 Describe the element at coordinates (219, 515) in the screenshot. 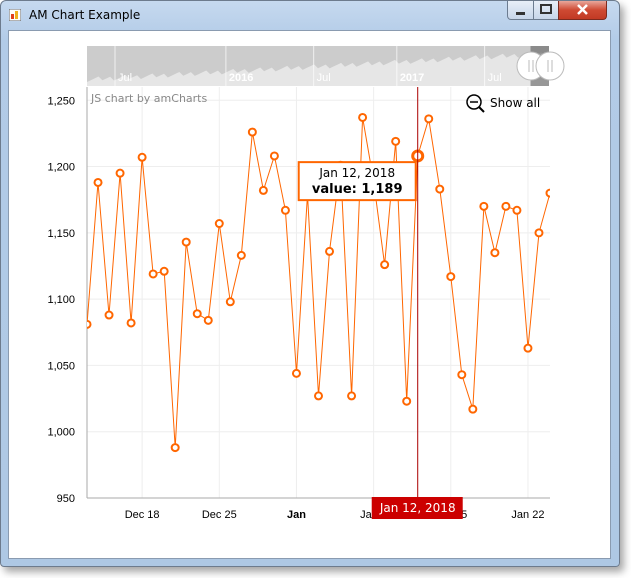

I see `x-tick-label: Dec 25` at that location.